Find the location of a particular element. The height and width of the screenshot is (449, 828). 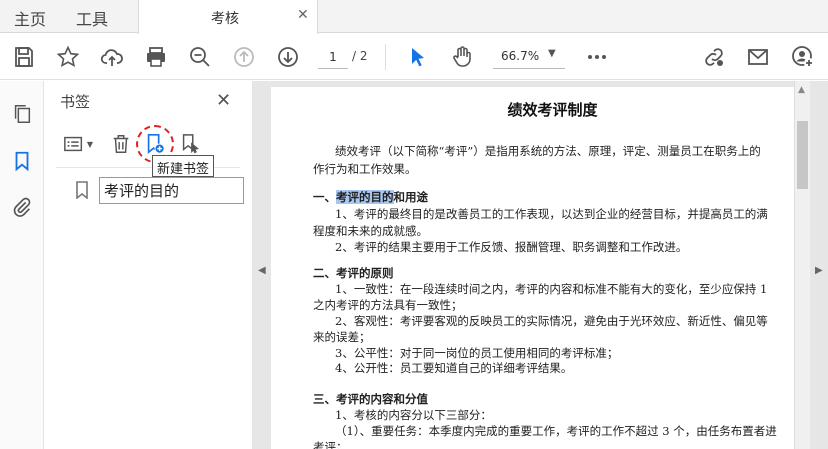

doc-line: 来的误差； is located at coordinates (342, 337).